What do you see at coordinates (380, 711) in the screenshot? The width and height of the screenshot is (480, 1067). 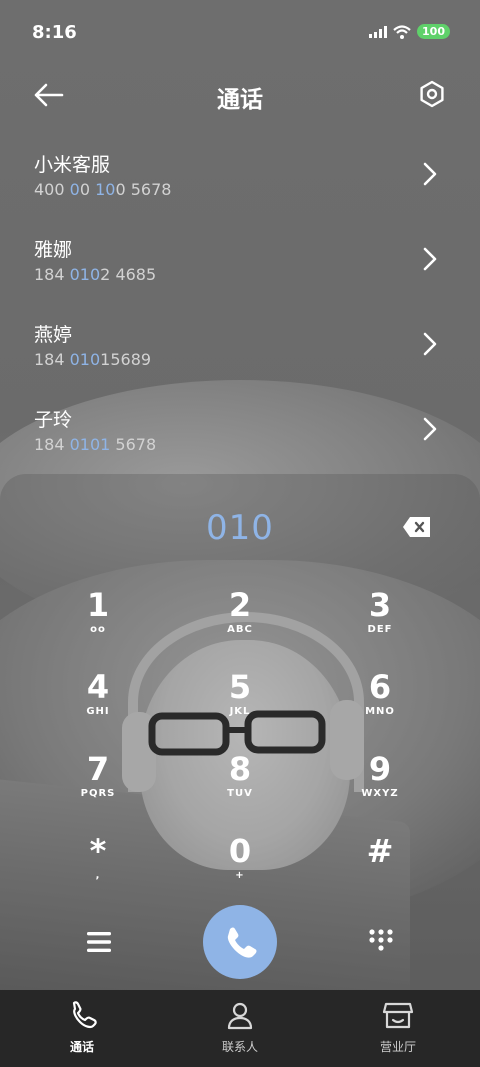 I see `key-letters: MNO` at bounding box center [380, 711].